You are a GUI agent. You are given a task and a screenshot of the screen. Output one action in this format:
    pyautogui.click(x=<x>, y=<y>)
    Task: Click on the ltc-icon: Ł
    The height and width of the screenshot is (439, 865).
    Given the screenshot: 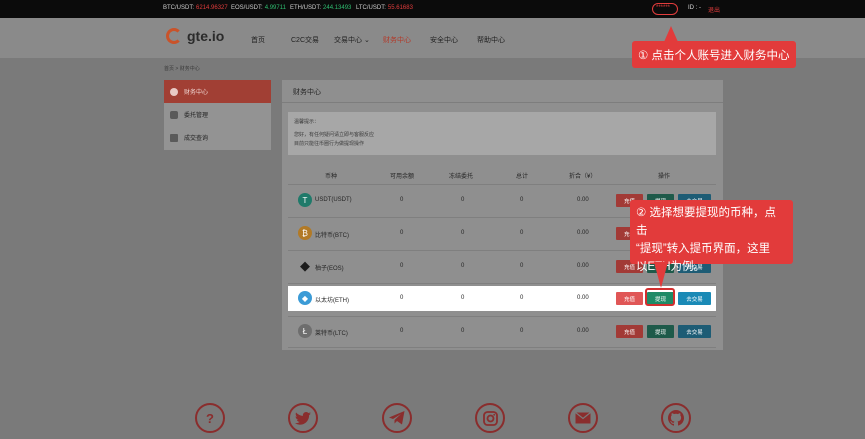 What is the action you would take?
    pyautogui.click(x=305, y=331)
    